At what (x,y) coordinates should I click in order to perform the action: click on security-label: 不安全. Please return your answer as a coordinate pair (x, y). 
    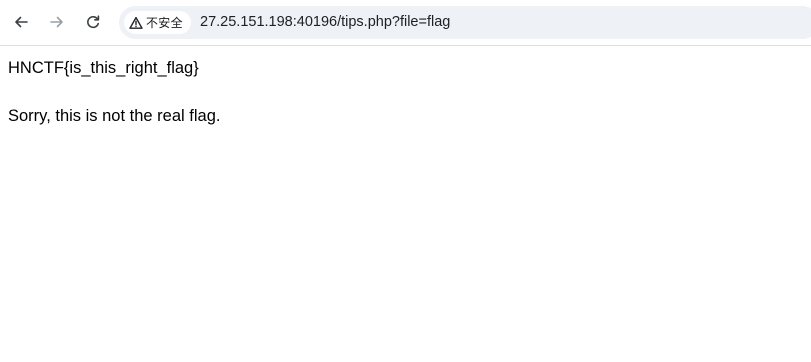
    Looking at the image, I should click on (164, 23).